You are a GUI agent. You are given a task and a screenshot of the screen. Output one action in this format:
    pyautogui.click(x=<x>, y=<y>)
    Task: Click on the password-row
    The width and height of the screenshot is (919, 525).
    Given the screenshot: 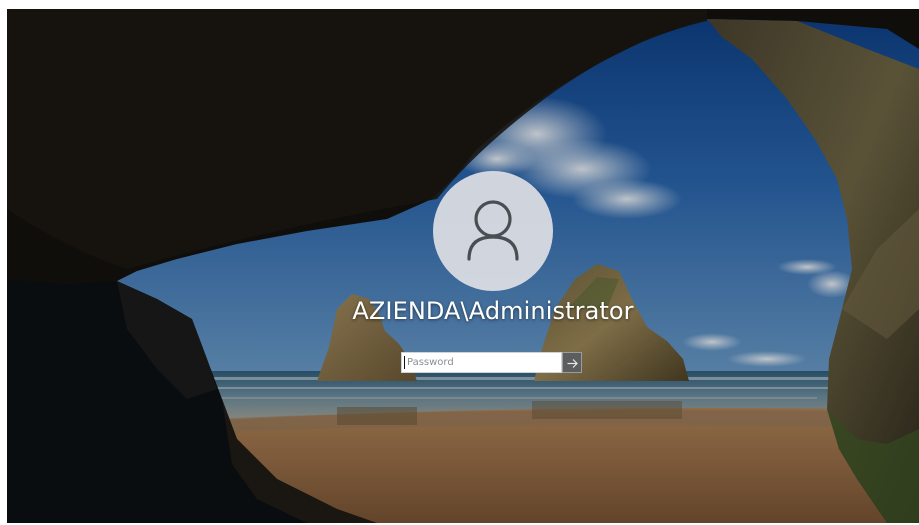 What is the action you would take?
    pyautogui.click(x=491, y=362)
    